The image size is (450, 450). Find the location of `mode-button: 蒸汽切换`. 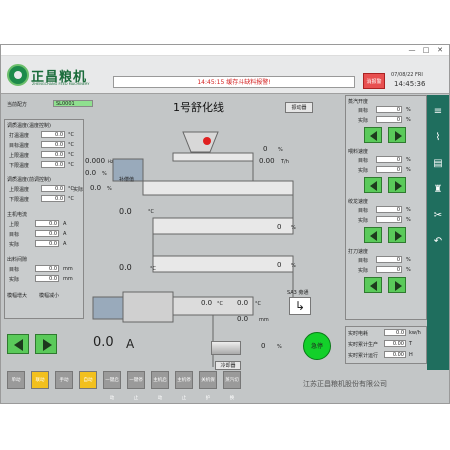

mode-button: 蒸汽切换 is located at coordinates (232, 386).